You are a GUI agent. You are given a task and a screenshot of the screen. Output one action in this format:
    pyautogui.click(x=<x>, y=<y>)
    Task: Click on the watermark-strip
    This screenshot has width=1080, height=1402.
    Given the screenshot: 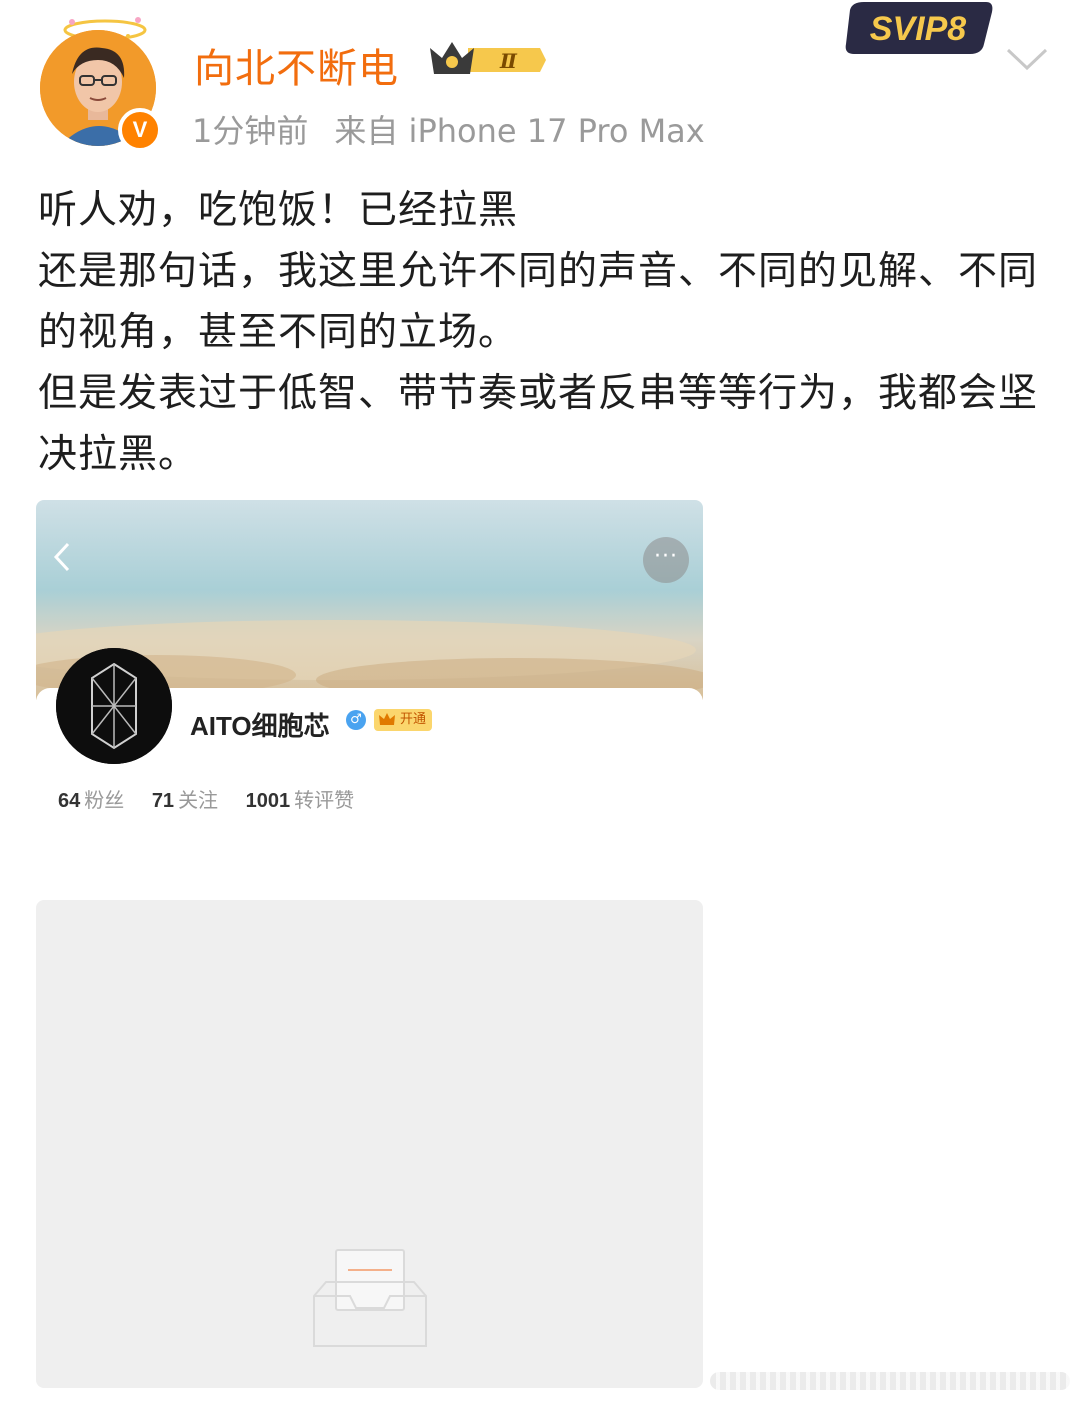 What is the action you would take?
    pyautogui.click(x=890, y=1381)
    